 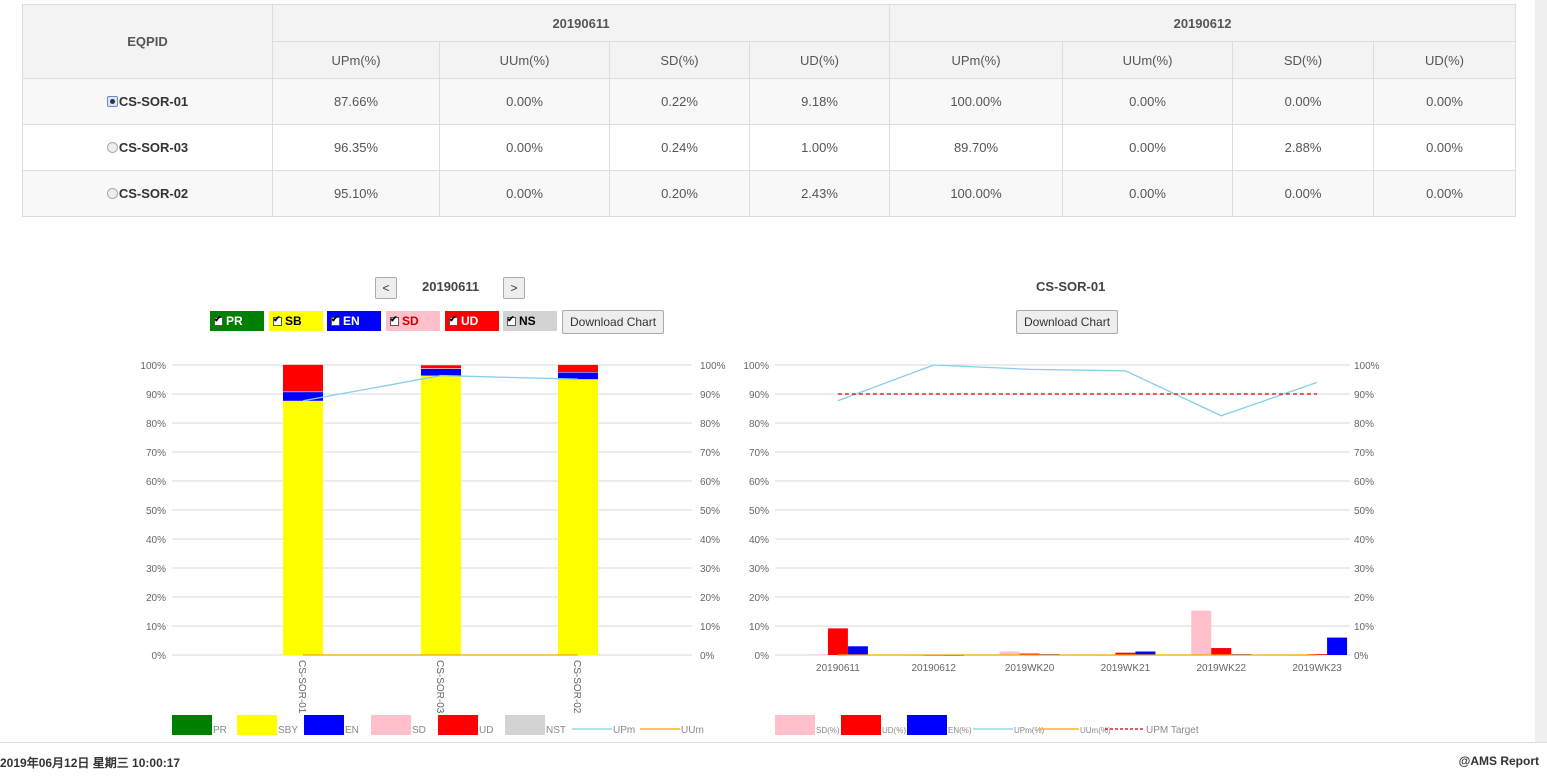 What do you see at coordinates (441, 367) in the screenshot?
I see `bar-segment-ud` at bounding box center [441, 367].